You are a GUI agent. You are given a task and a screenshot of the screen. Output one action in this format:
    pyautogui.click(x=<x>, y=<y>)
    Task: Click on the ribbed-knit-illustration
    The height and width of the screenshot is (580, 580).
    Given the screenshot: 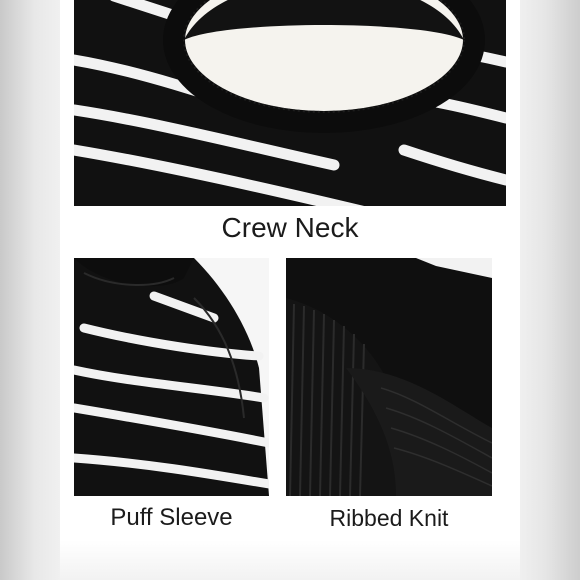 What is the action you would take?
    pyautogui.click(x=389, y=377)
    